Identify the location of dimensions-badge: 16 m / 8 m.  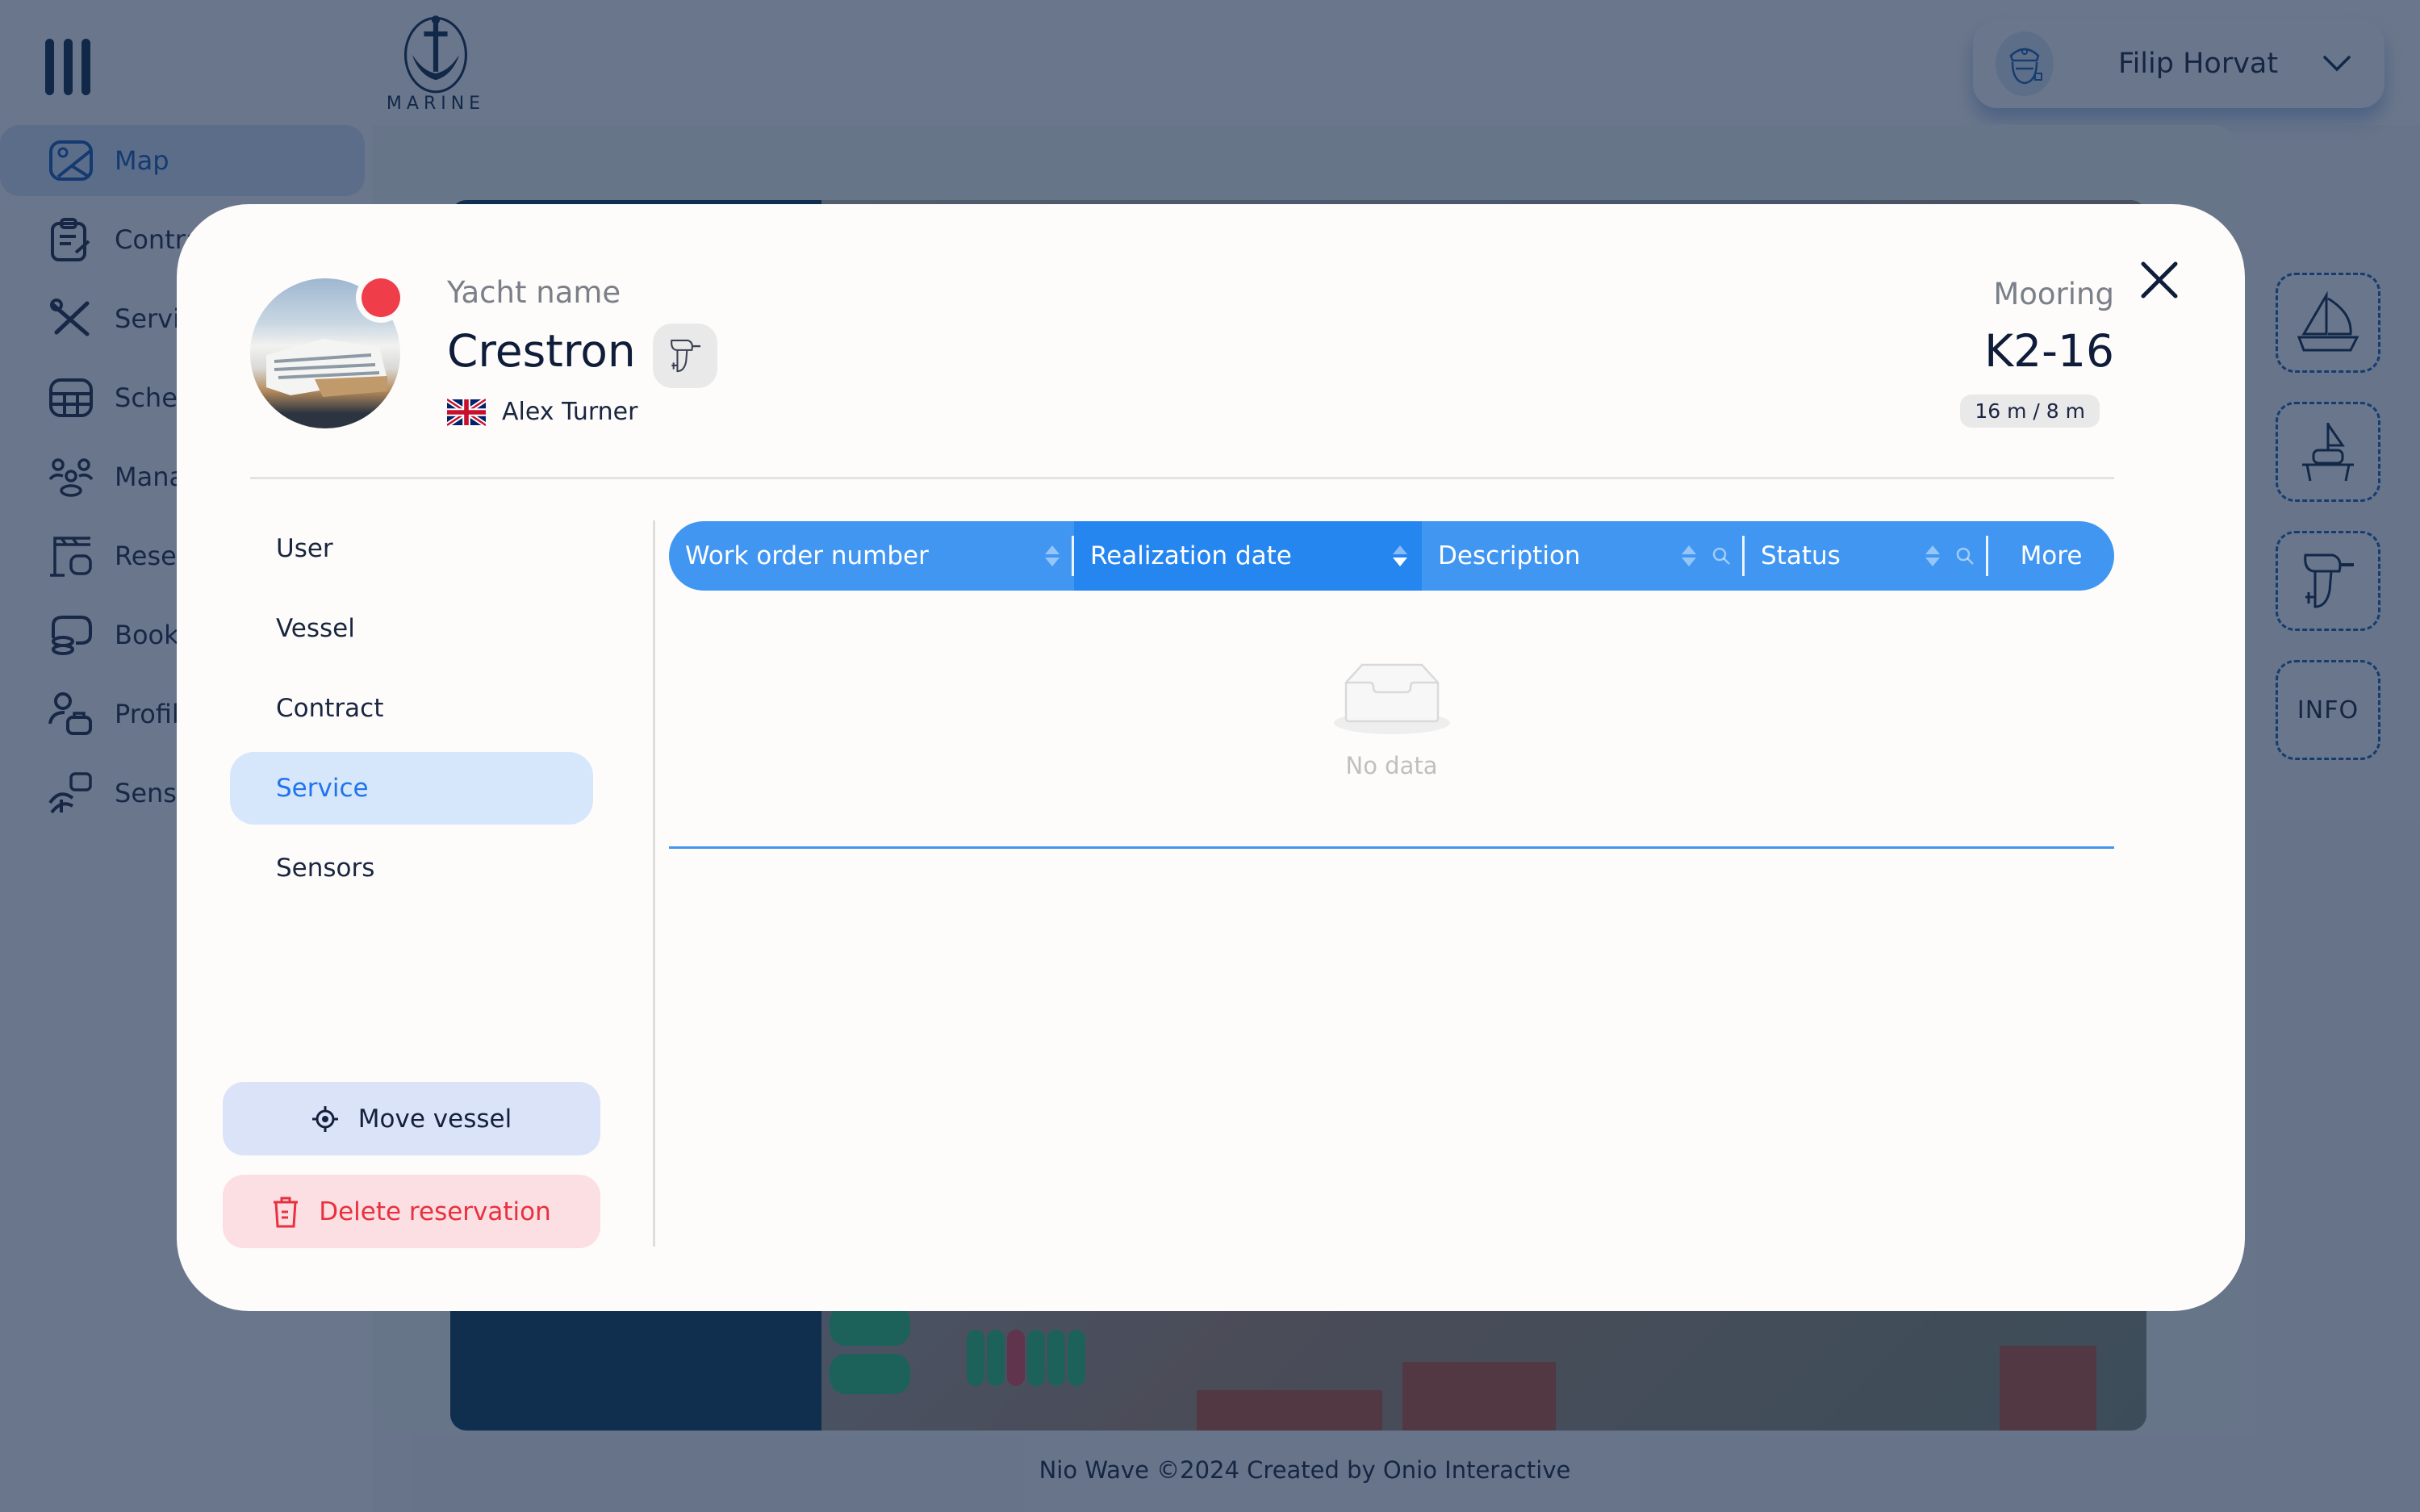
(2030, 411).